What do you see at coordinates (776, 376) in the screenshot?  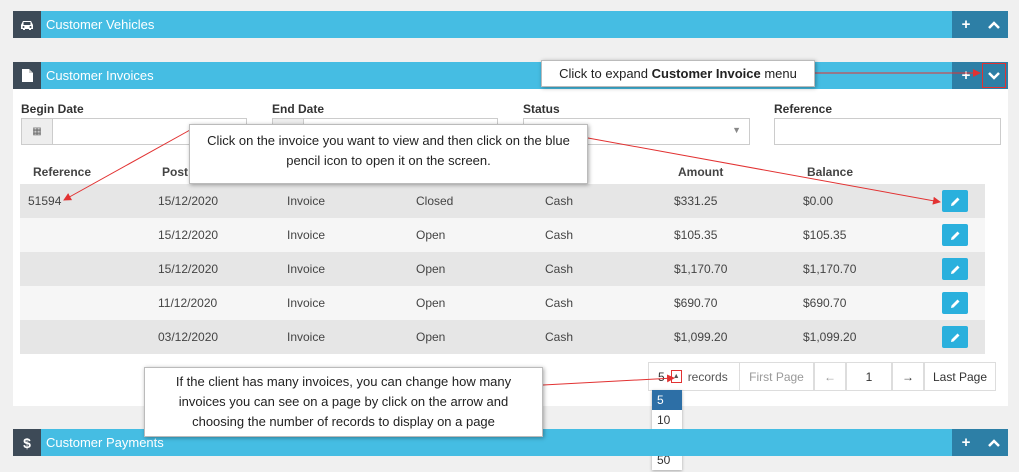 I see `first-page-button: First Page` at bounding box center [776, 376].